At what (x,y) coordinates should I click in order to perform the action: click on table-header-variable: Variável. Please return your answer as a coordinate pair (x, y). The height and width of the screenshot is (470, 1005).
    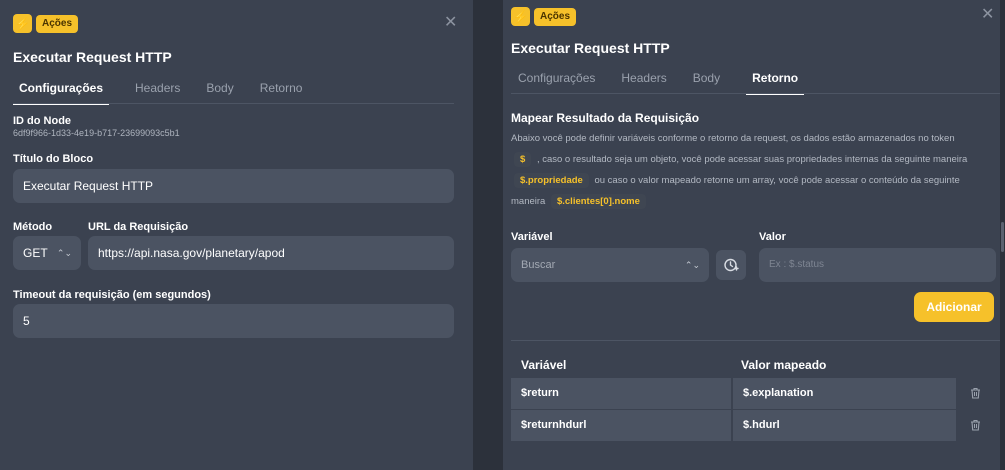
    Looking at the image, I should click on (544, 365).